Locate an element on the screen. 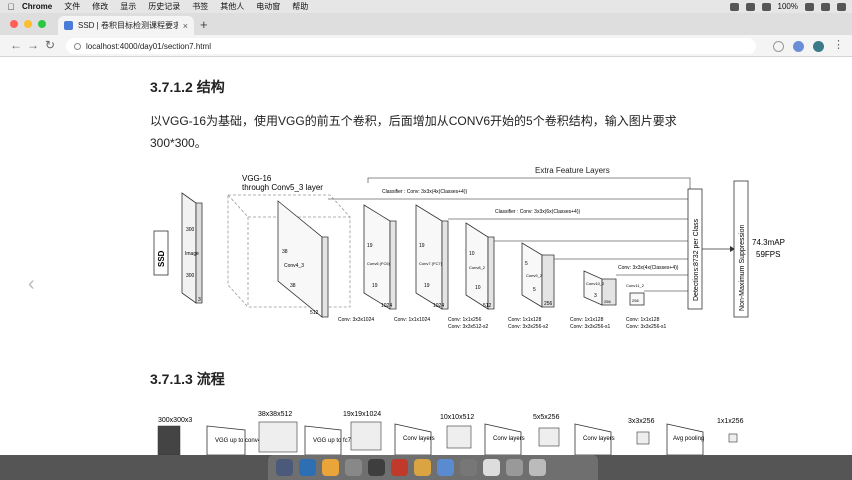 The height and width of the screenshot is (480, 852). classifier-label-2: Classifier : Conv: 3x3x(6x(Classes+4)) is located at coordinates (537, 212).